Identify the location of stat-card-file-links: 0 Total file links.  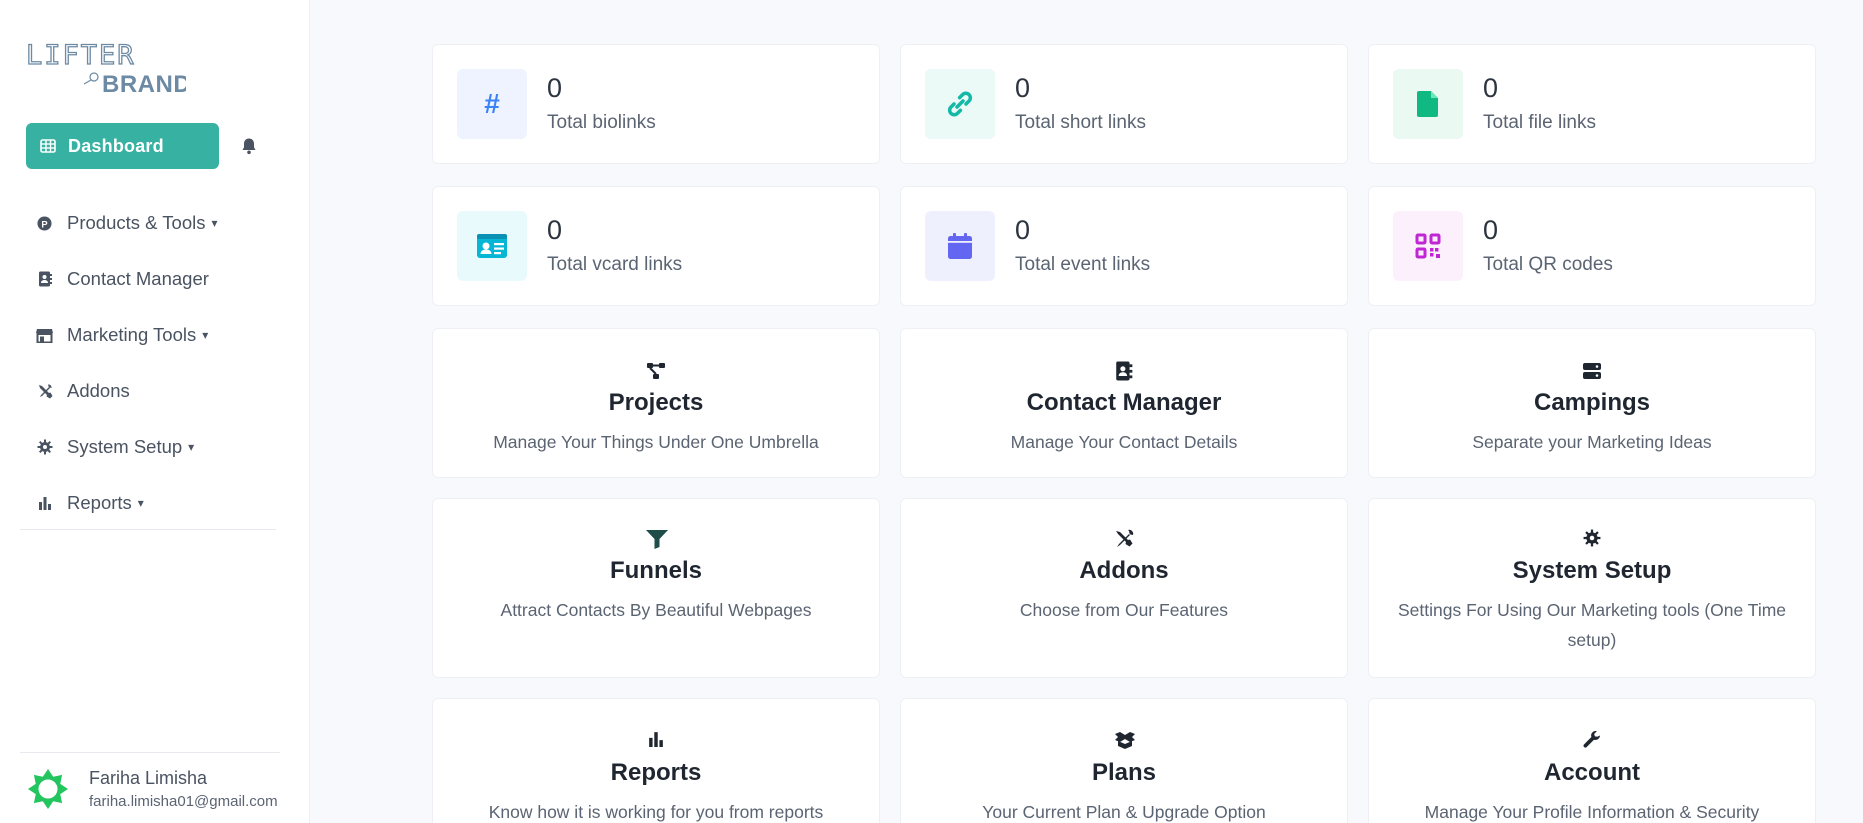
(1592, 104).